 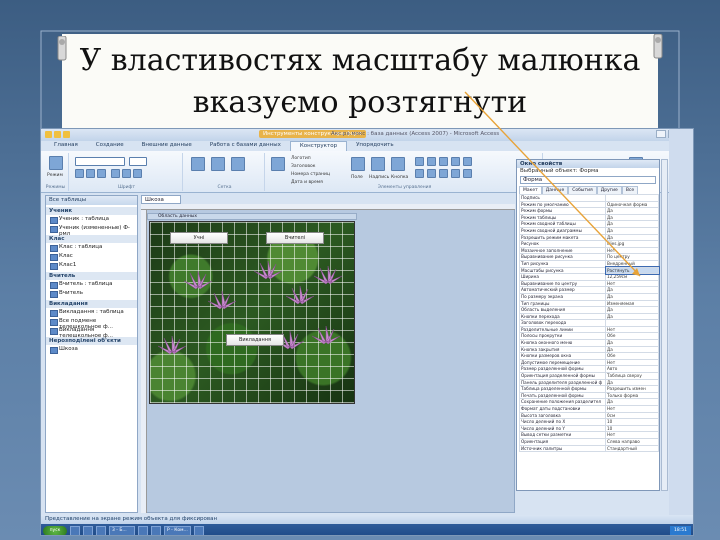 What do you see at coordinates (589, 356) in the screenshot?
I see `property-row: Кнопки размеров окна Обе` at bounding box center [589, 356].